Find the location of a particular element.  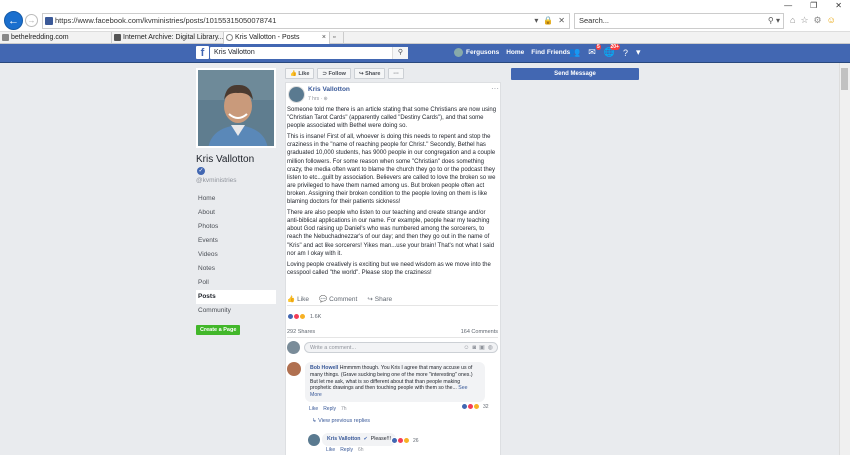

wow-reaction-icon is located at coordinates (302, 316).